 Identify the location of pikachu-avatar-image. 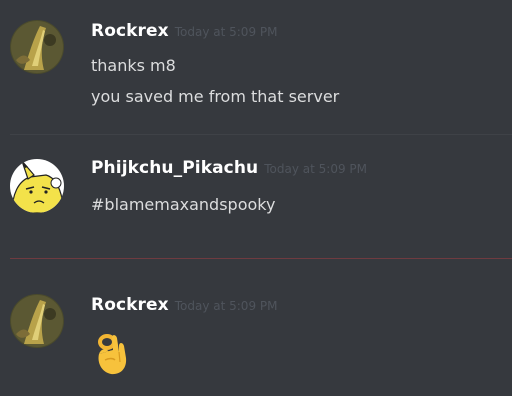
(37, 186).